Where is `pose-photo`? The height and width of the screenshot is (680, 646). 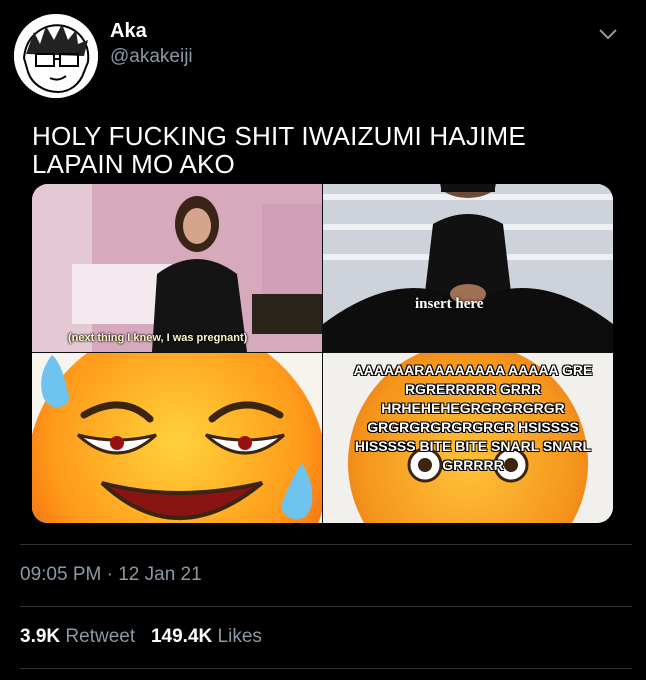 pose-photo is located at coordinates (468, 268).